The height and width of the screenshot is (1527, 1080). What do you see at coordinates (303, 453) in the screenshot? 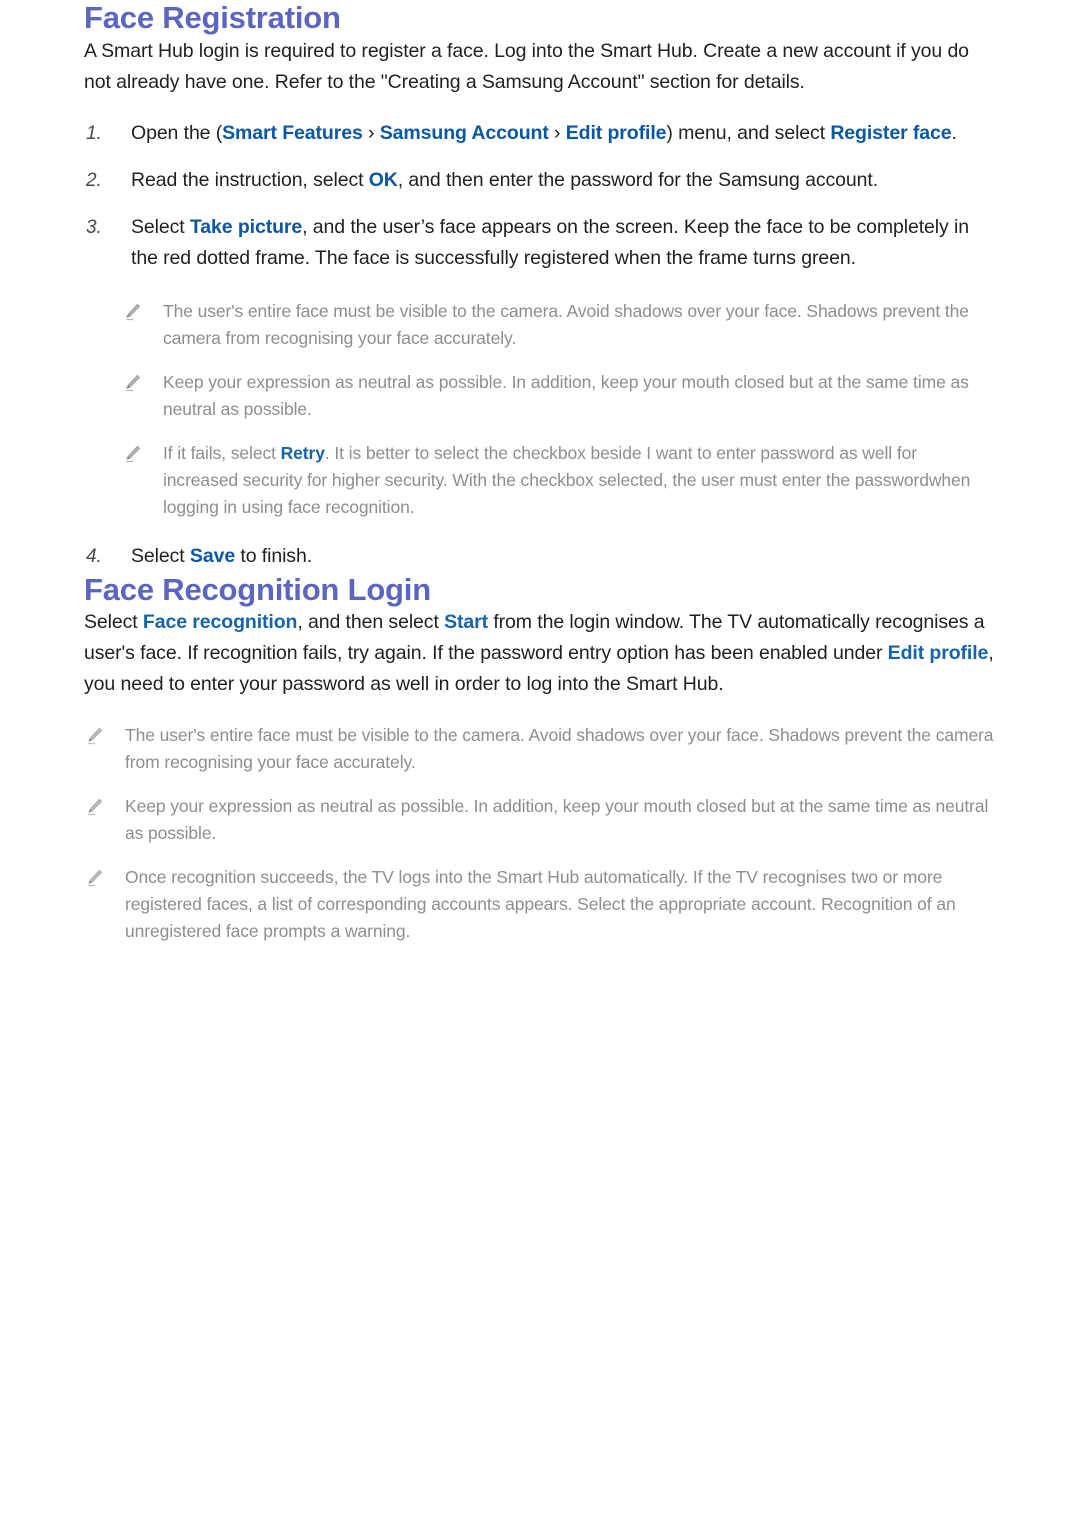
I see `keyword-retry: Retry` at bounding box center [303, 453].